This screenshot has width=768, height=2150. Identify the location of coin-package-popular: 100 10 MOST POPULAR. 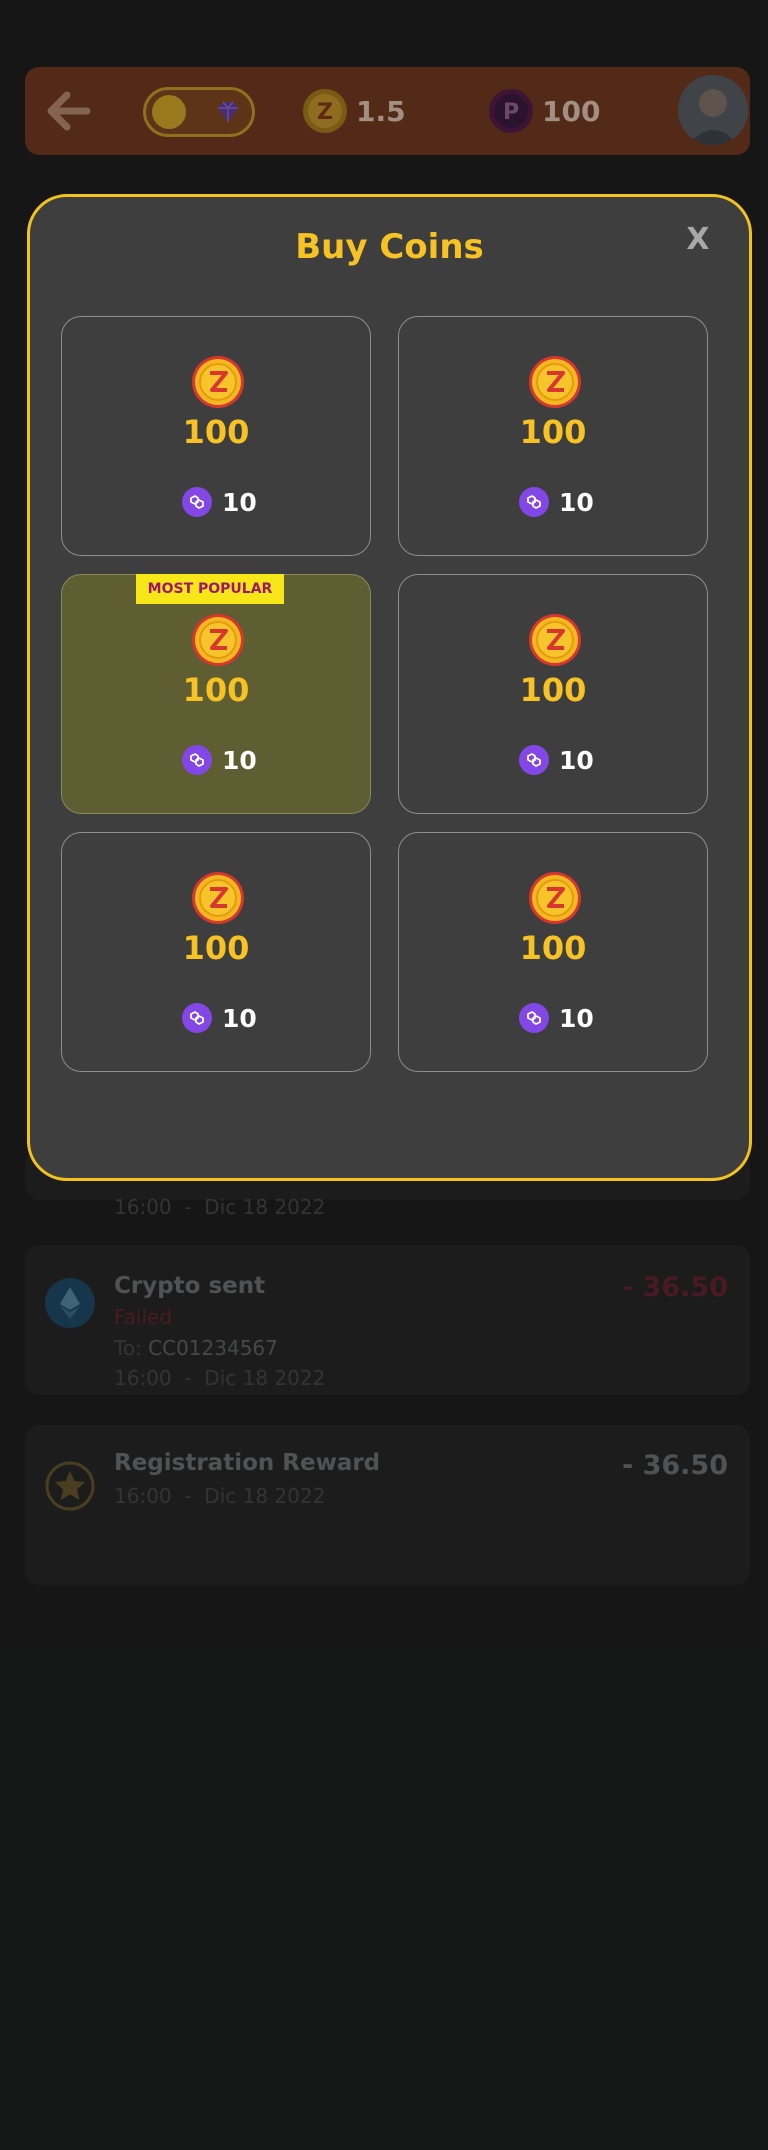
(216, 694).